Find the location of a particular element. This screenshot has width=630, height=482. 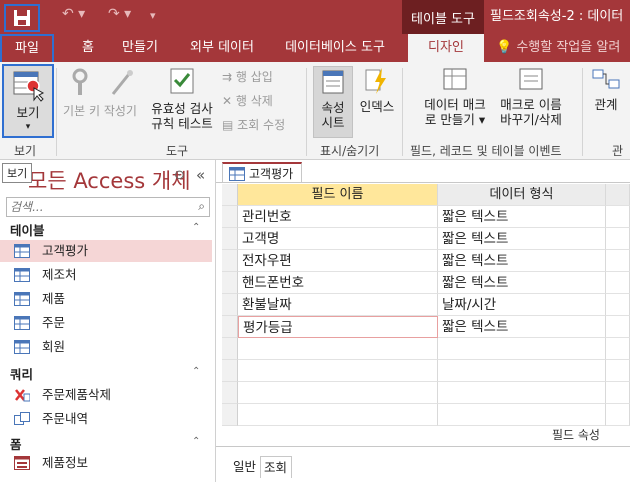

tell-me-label: 수행할 작업을 알려 is located at coordinates (568, 47).